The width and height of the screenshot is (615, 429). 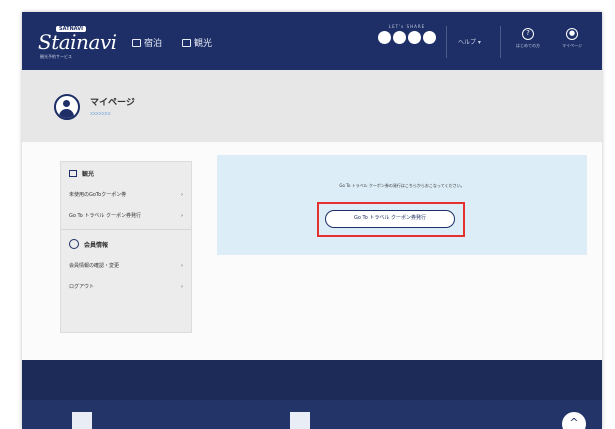 I want to click on sidebar-item-label: Go To トラベル クーポン券発行, so click(x=105, y=216).